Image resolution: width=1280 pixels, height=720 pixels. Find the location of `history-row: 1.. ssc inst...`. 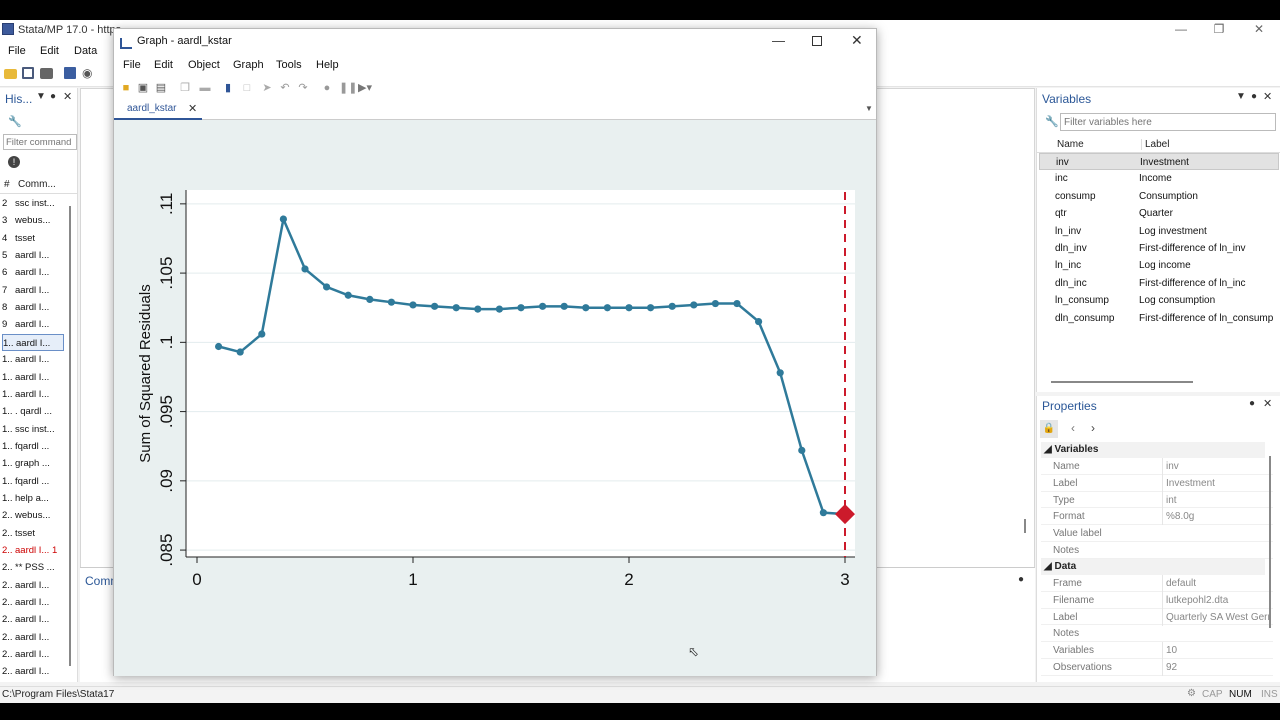

history-row: 1.. ssc inst... is located at coordinates (33, 429).